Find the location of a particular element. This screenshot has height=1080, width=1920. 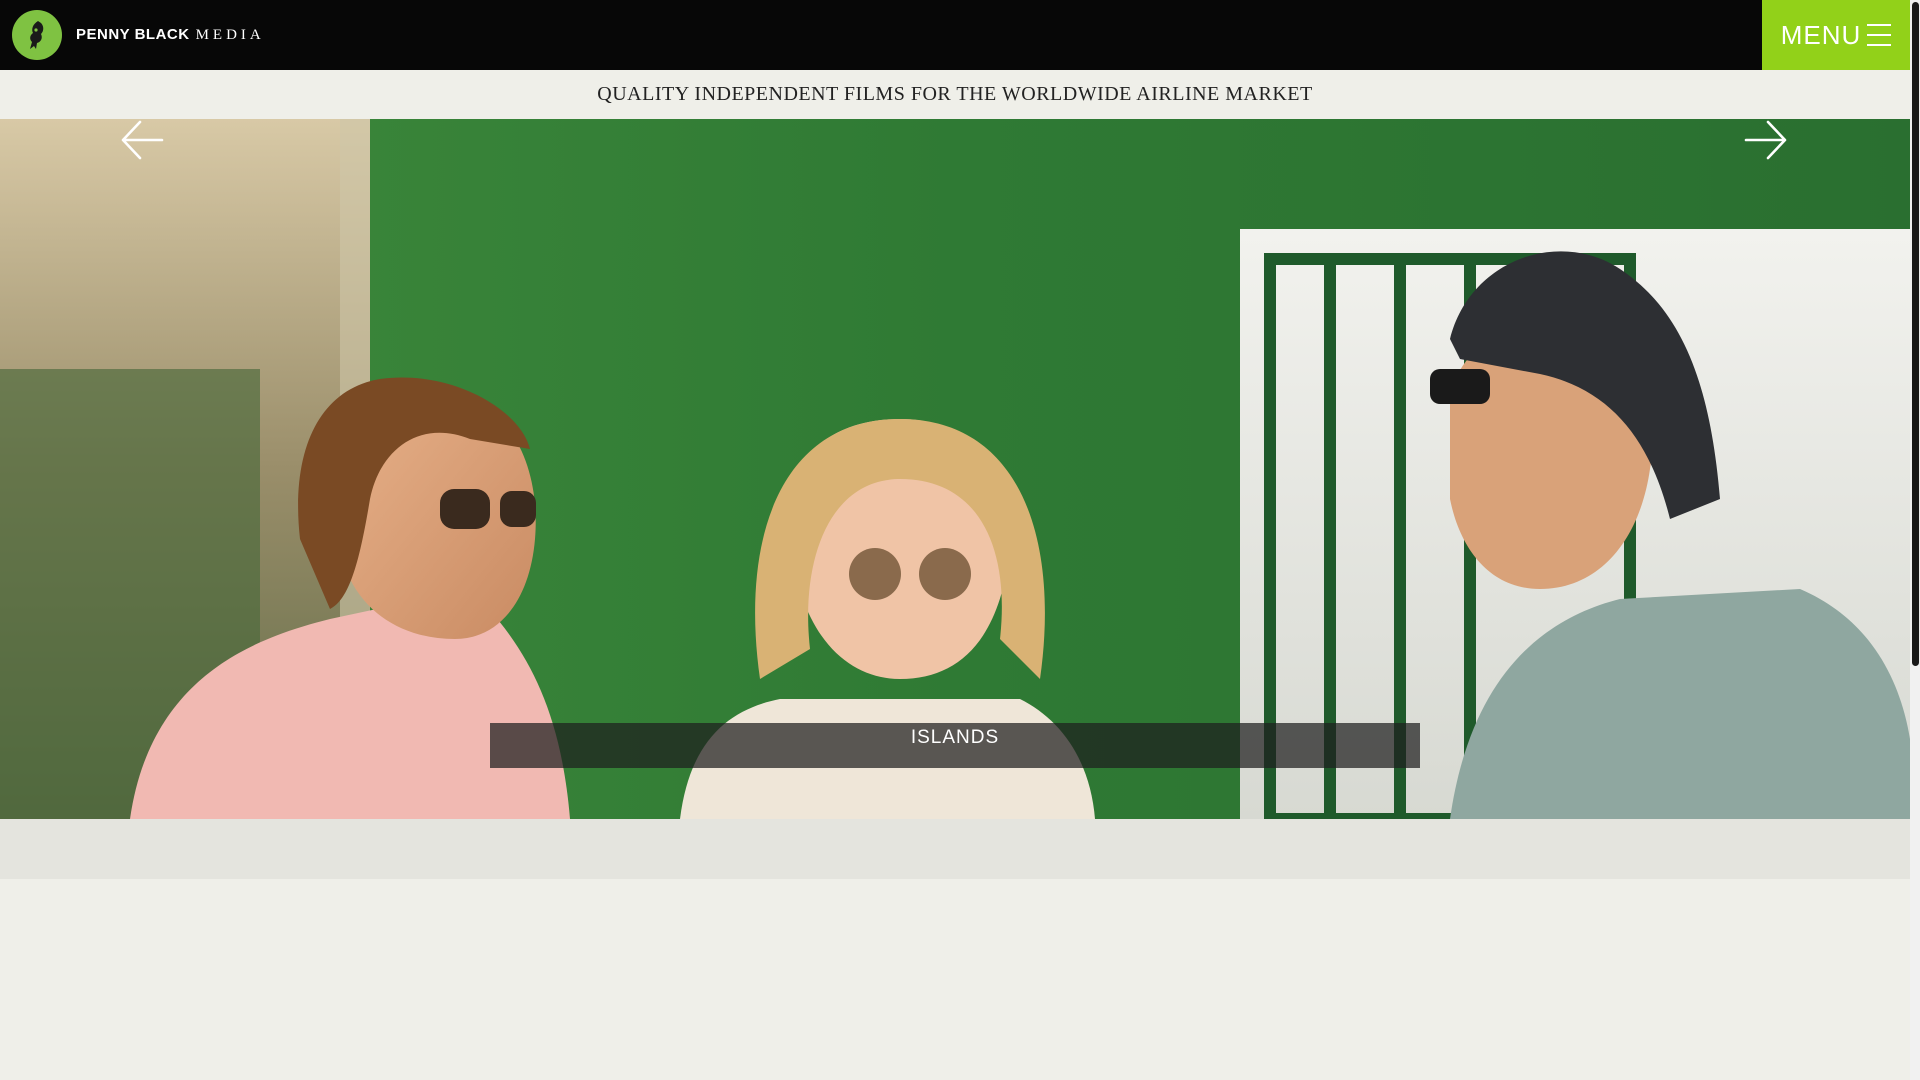

logo-wordmark: PENNY BLACK MEDIA is located at coordinates (170, 35).